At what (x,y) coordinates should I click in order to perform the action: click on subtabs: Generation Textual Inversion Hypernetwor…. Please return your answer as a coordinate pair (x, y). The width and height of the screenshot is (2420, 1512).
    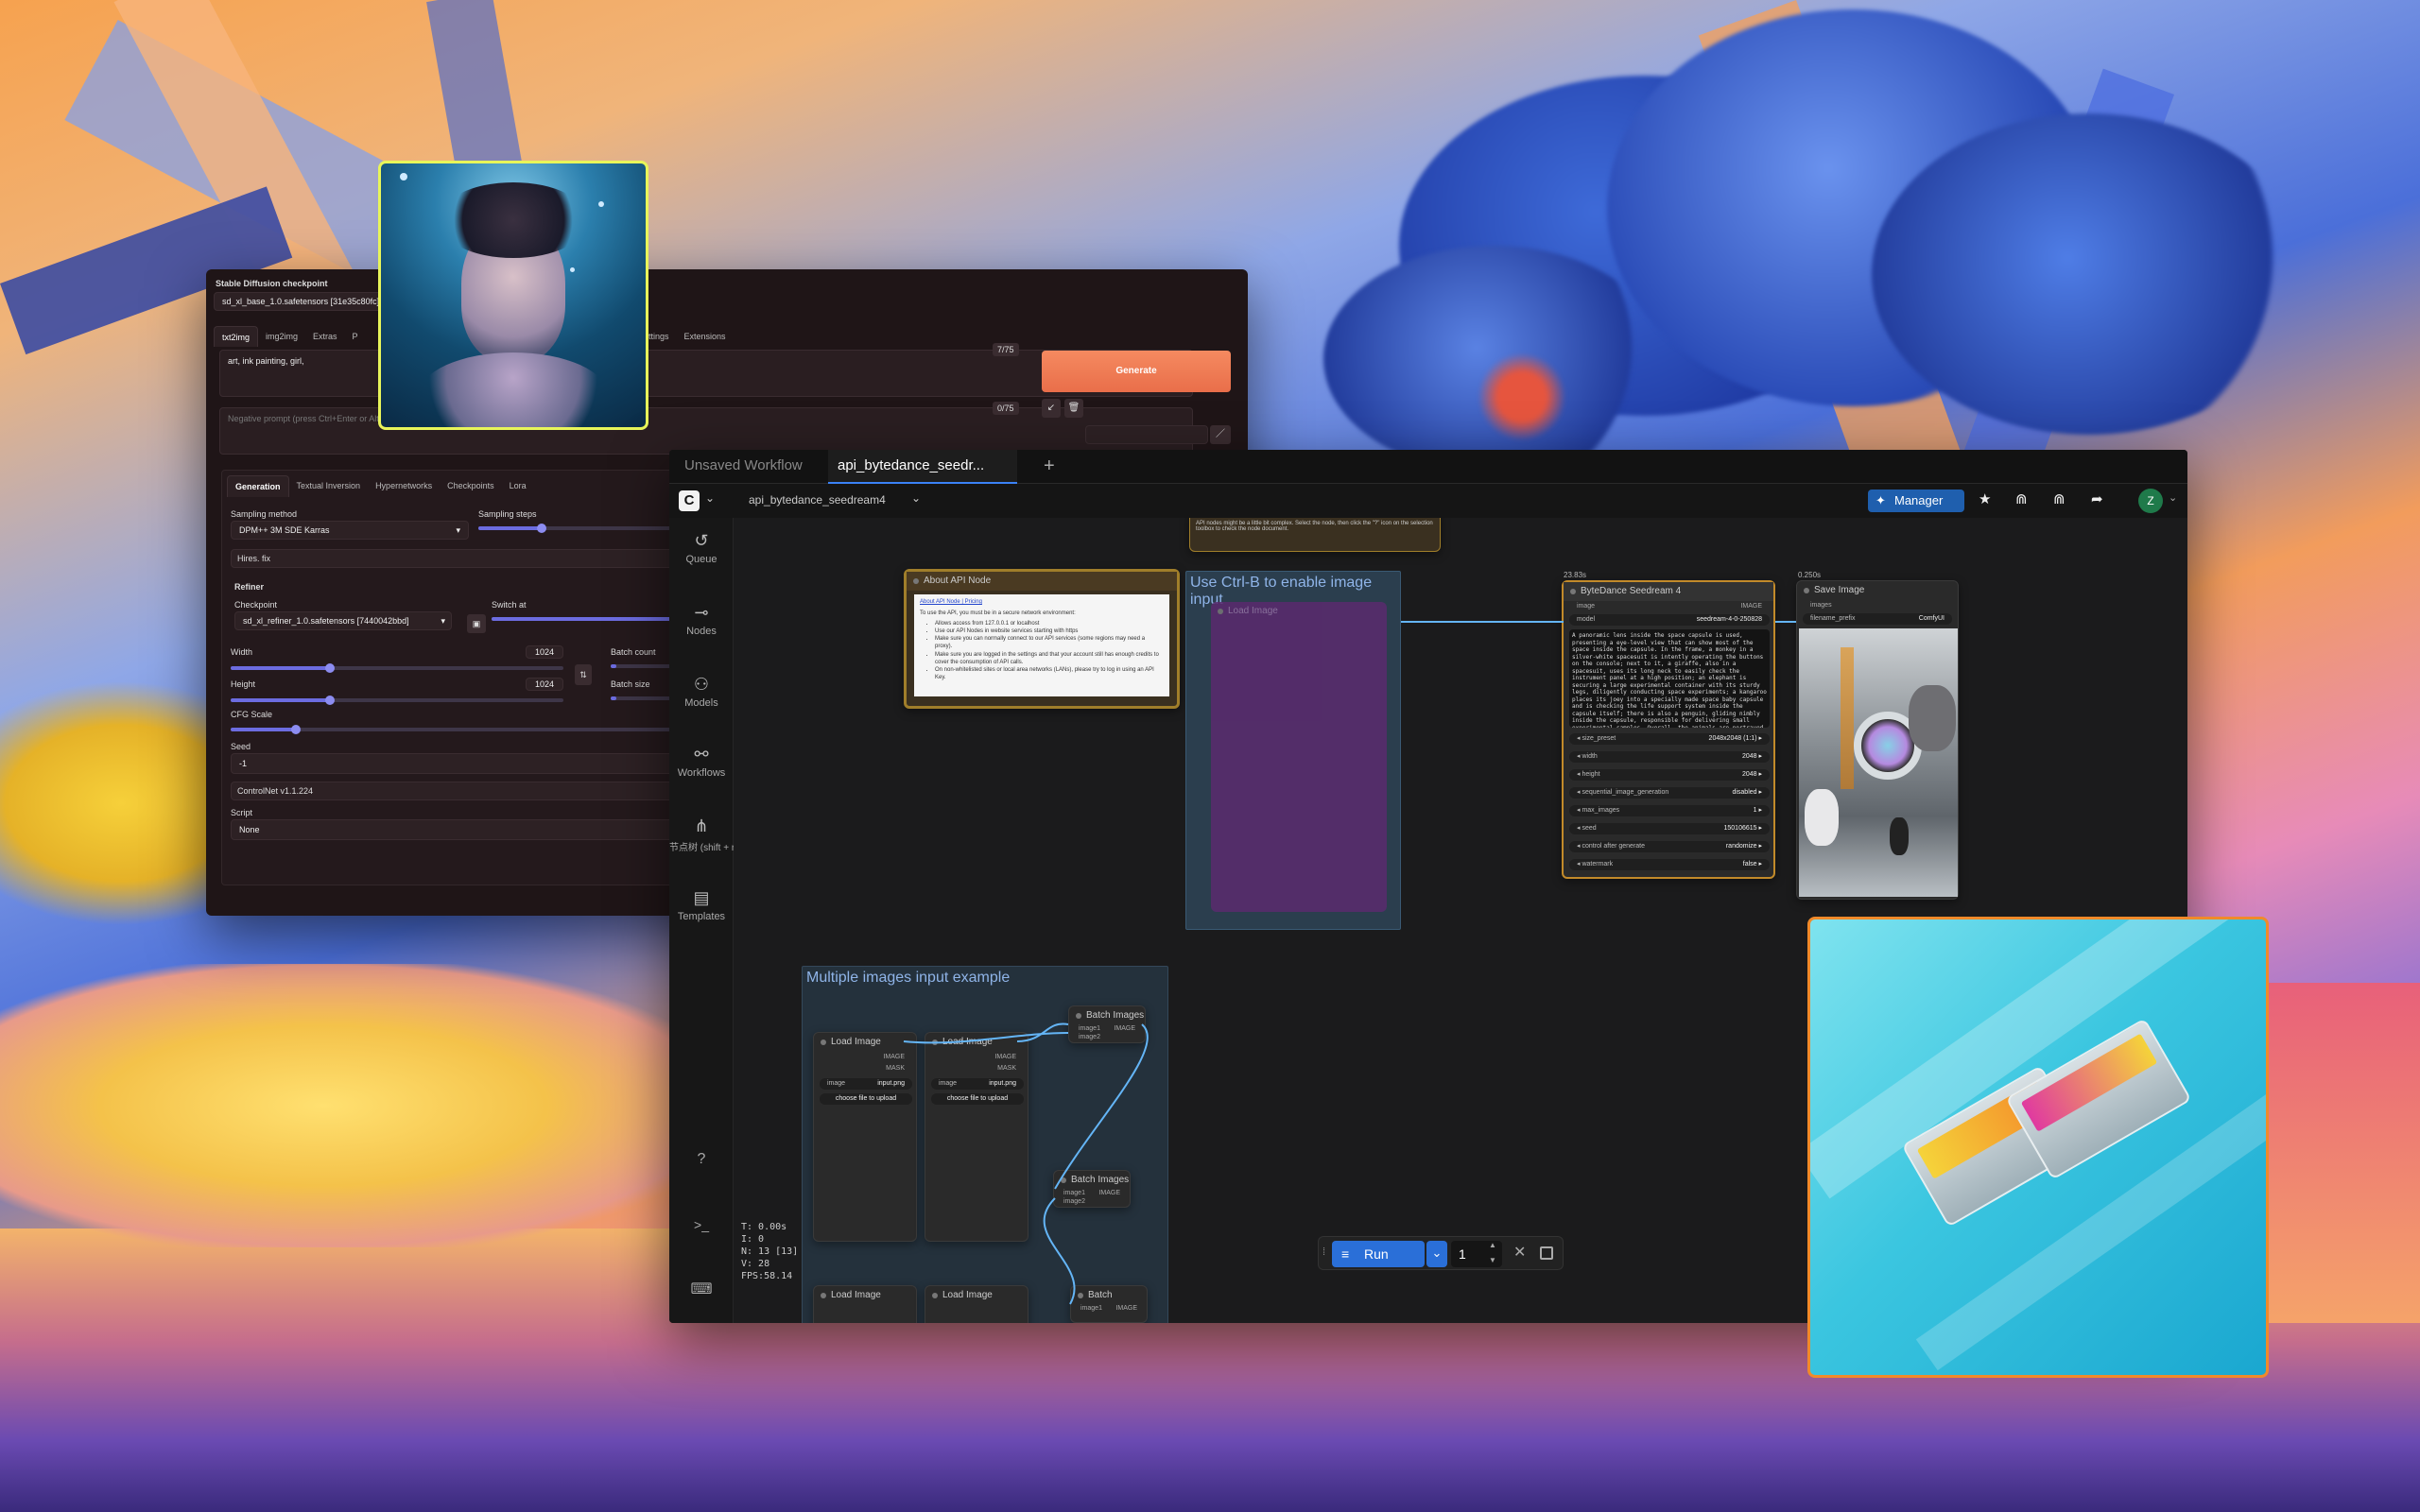
    Looking at the image, I should click on (380, 486).